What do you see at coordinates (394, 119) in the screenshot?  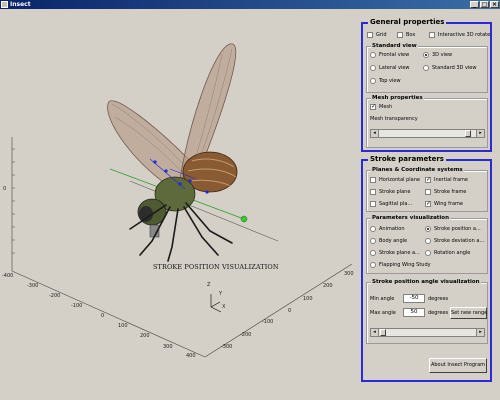 I see `mesh-transparency-label: Mesh transparency` at bounding box center [394, 119].